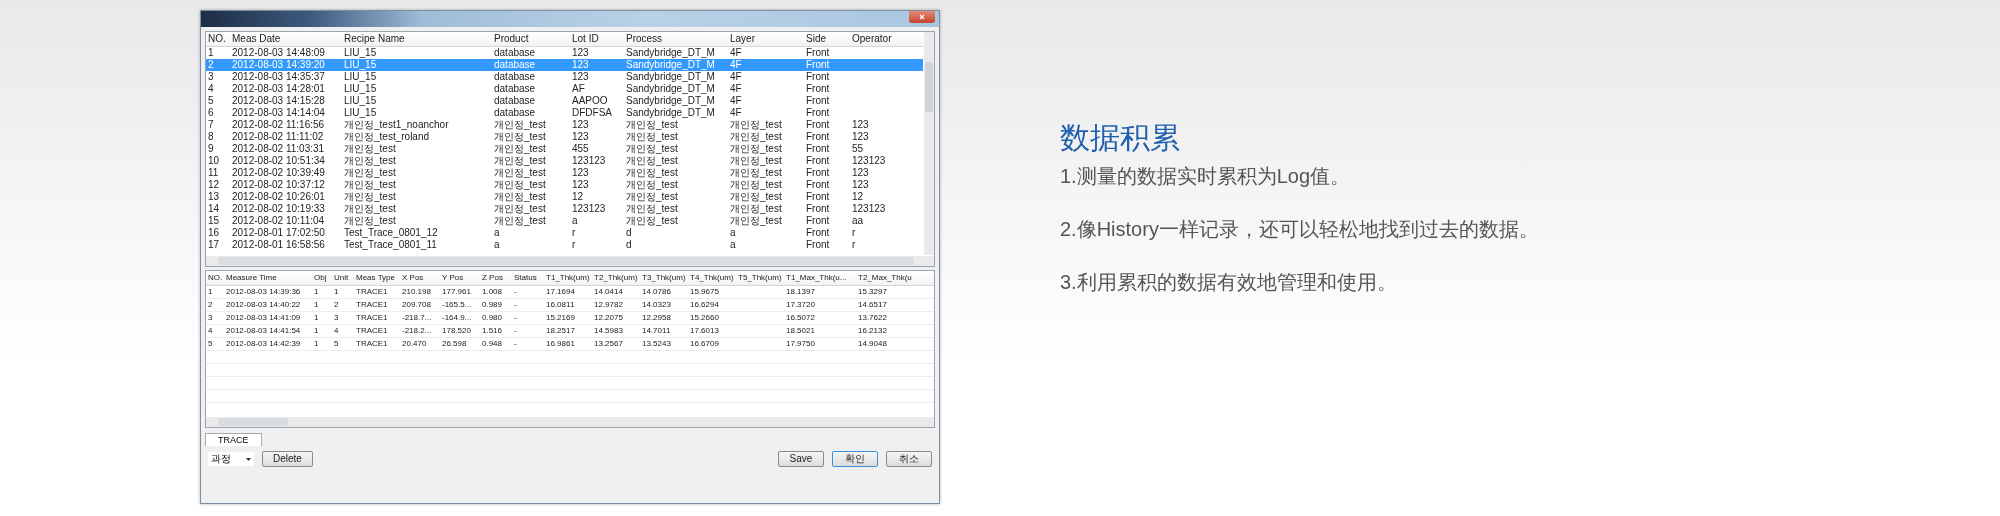 Image resolution: width=2000 pixels, height=516 pixels. Describe the element at coordinates (231, 459) in the screenshot. I see `dropdown: 과정` at that location.